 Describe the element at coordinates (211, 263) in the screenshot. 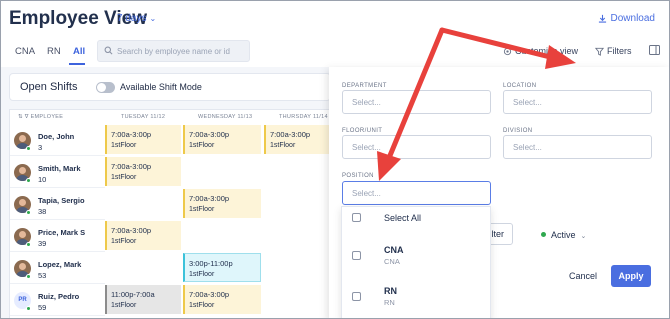

I see `shift-time: 3:00p-11:00p` at that location.